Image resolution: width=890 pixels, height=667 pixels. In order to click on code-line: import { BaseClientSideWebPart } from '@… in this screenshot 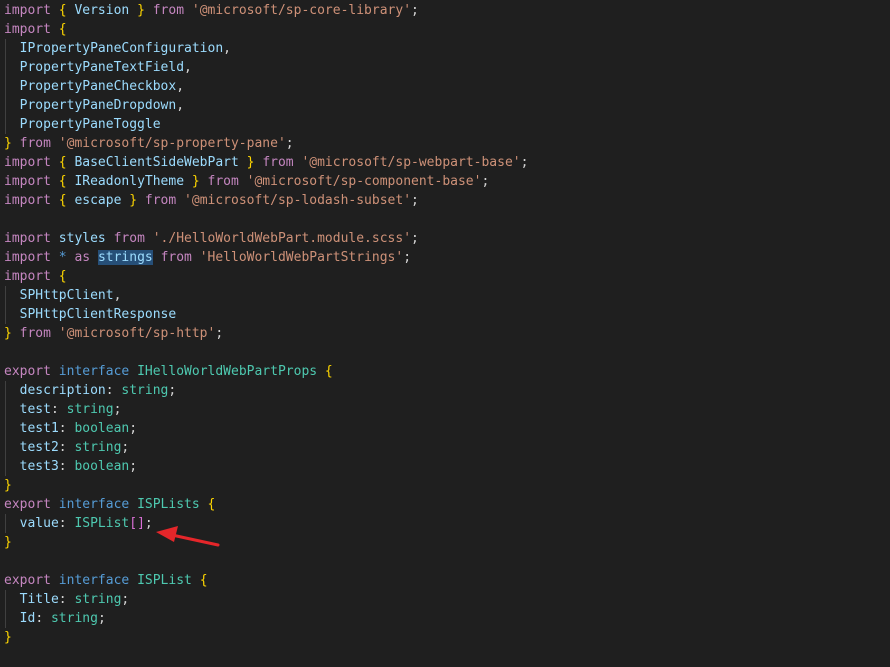, I will do `click(266, 162)`.